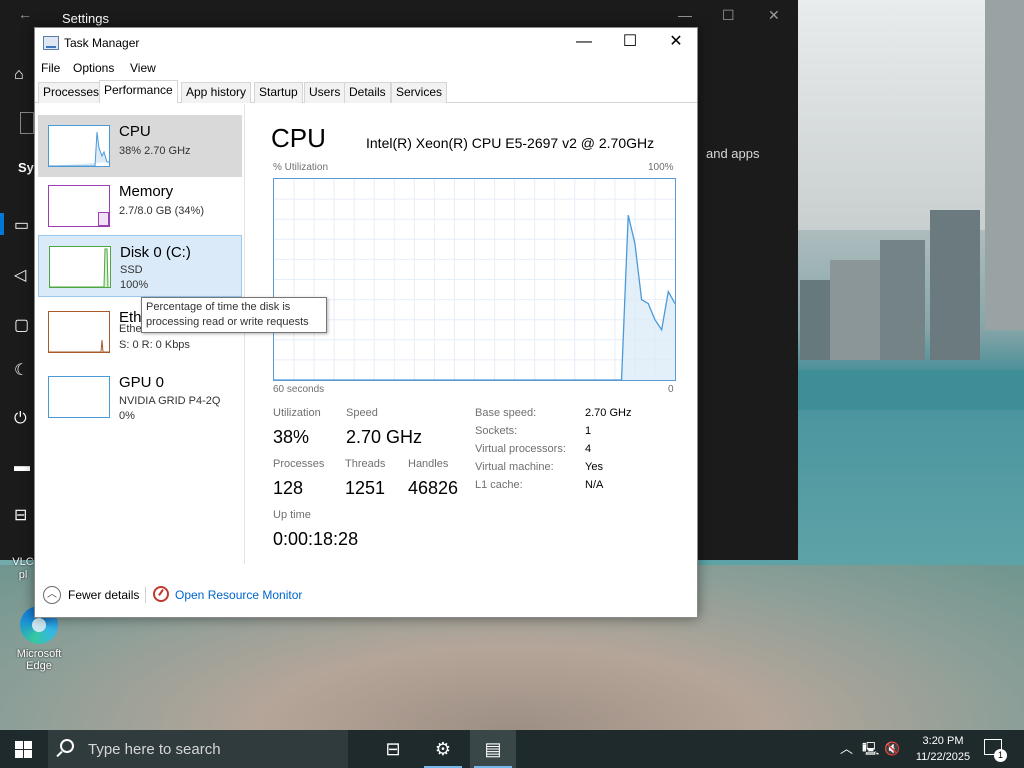  What do you see at coordinates (142, 382) in the screenshot?
I see `resource-name: GPU 0` at bounding box center [142, 382].